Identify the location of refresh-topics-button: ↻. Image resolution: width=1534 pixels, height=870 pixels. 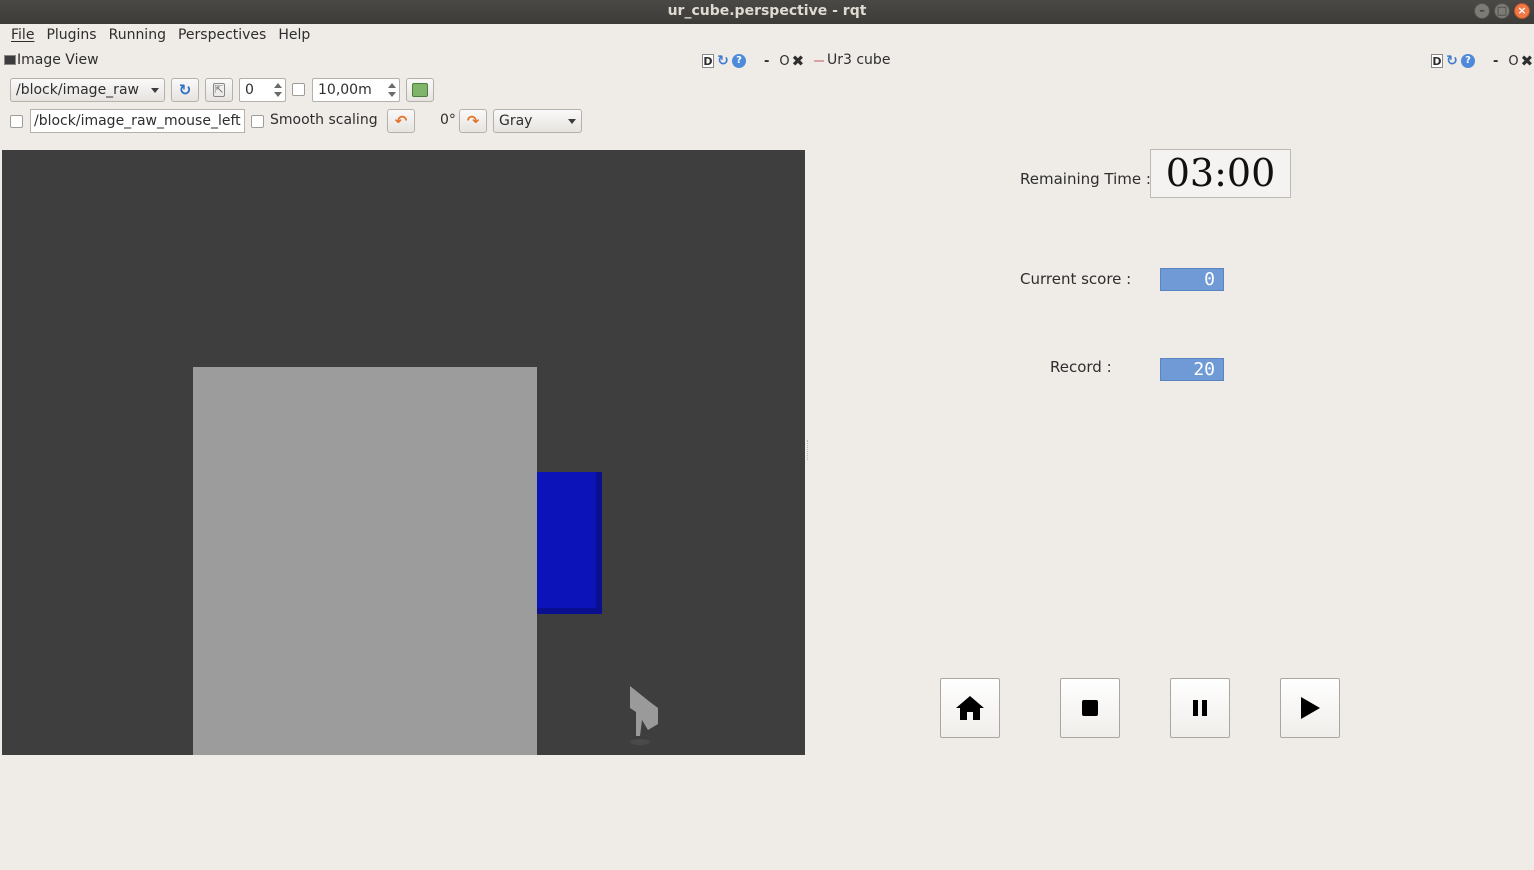
(185, 90).